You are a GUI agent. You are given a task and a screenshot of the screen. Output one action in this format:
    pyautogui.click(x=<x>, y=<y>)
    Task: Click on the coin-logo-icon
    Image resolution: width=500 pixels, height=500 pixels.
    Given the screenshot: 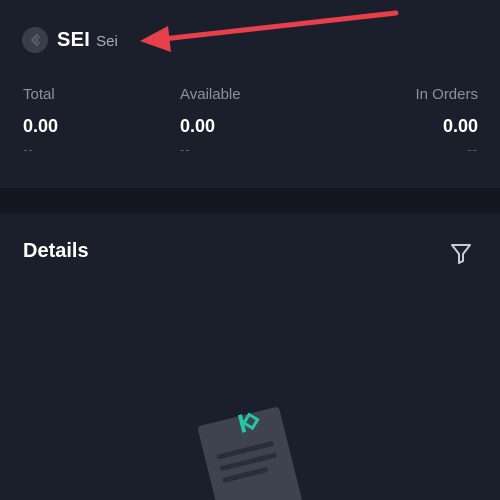 What is the action you would take?
    pyautogui.click(x=35, y=40)
    